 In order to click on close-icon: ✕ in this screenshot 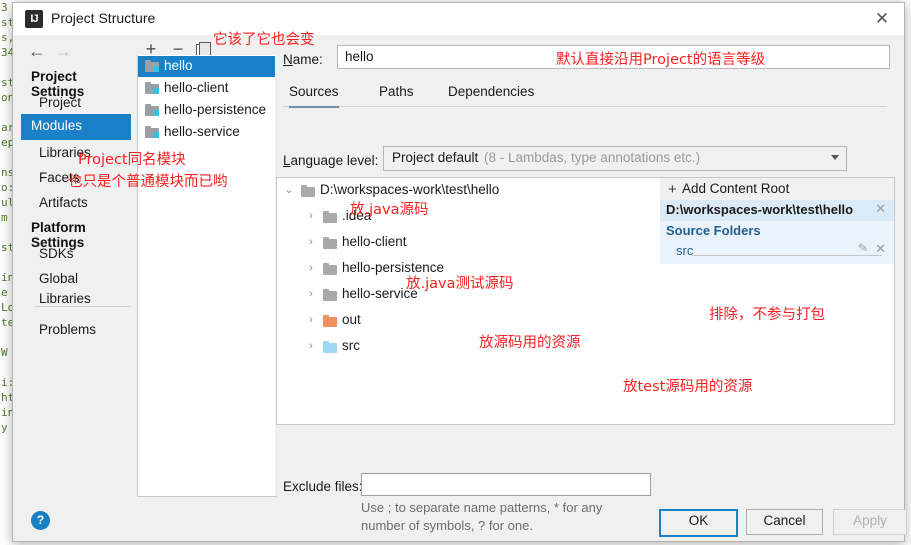, I will do `click(882, 19)`.